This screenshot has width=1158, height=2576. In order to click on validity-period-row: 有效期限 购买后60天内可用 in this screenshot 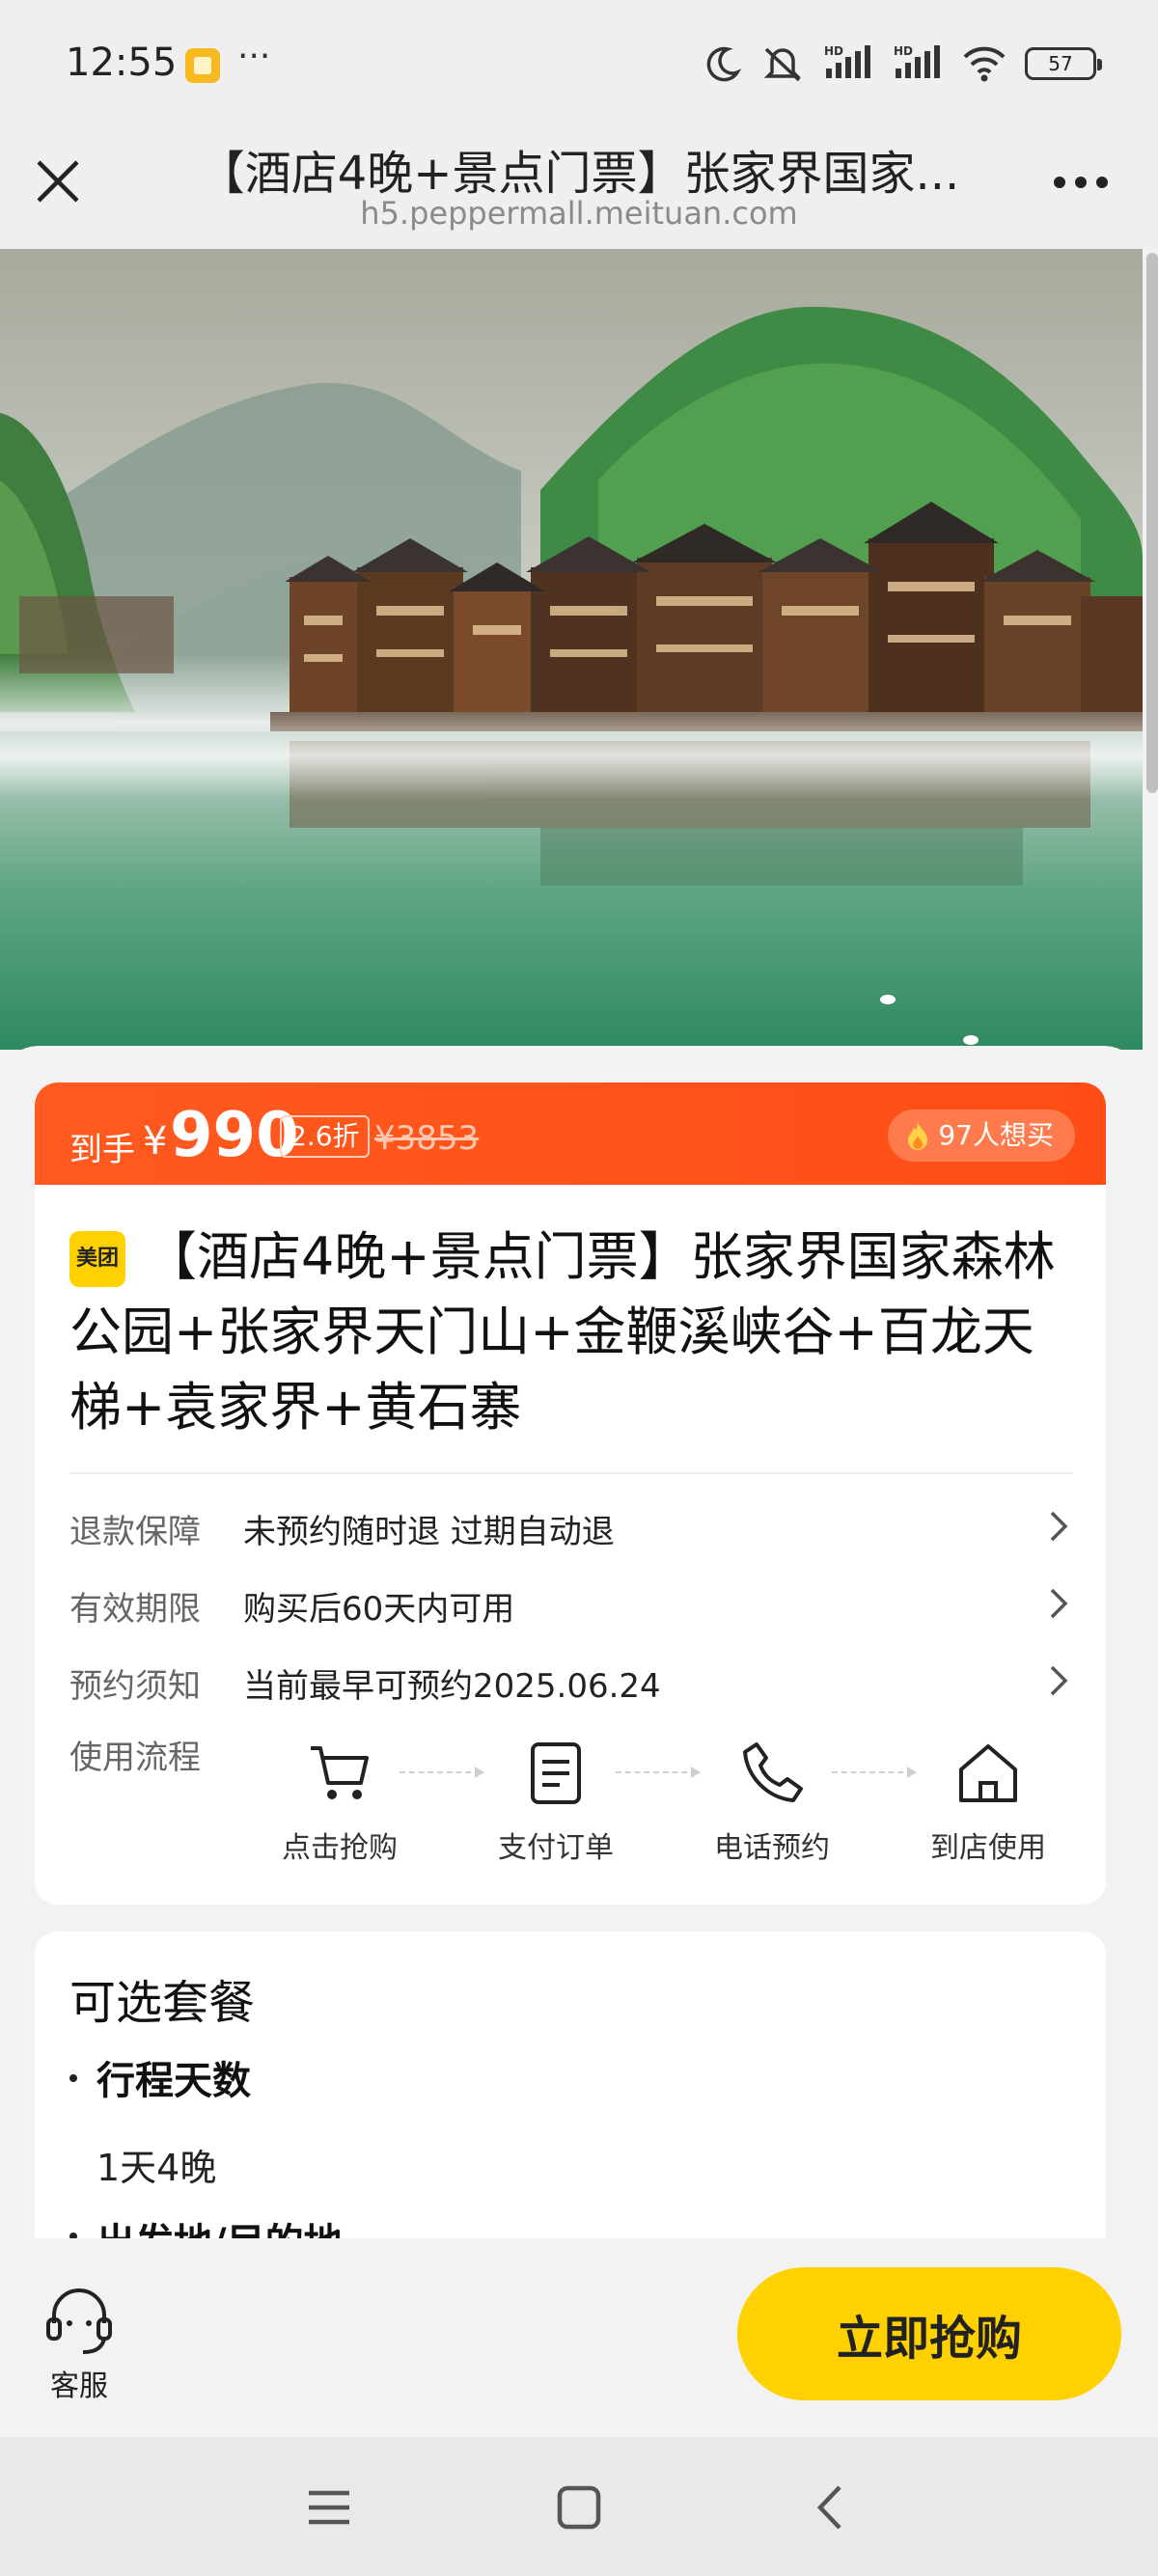, I will do `click(571, 1603)`.